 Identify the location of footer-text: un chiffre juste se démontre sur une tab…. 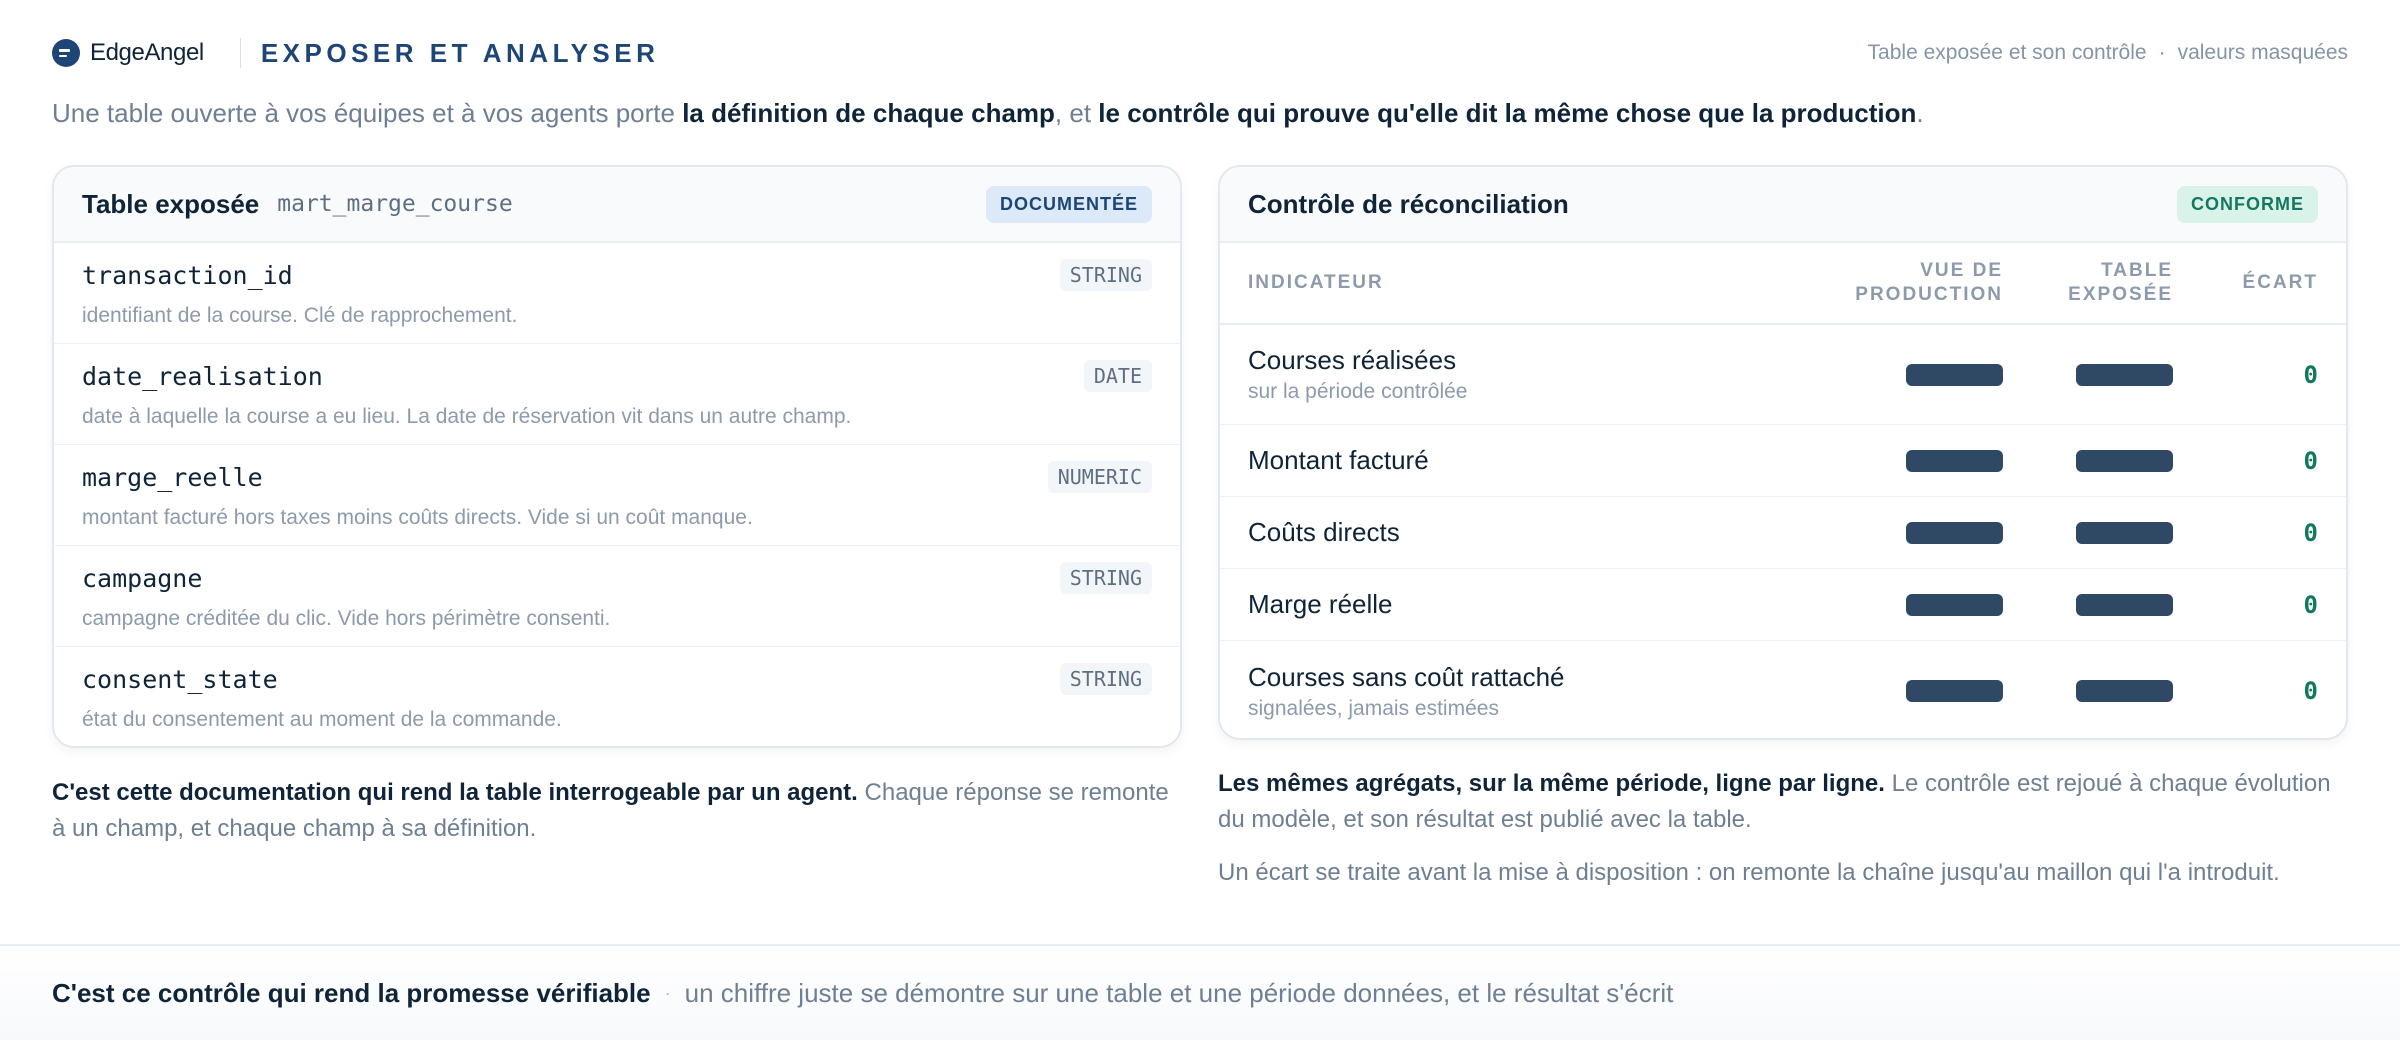
(1179, 992).